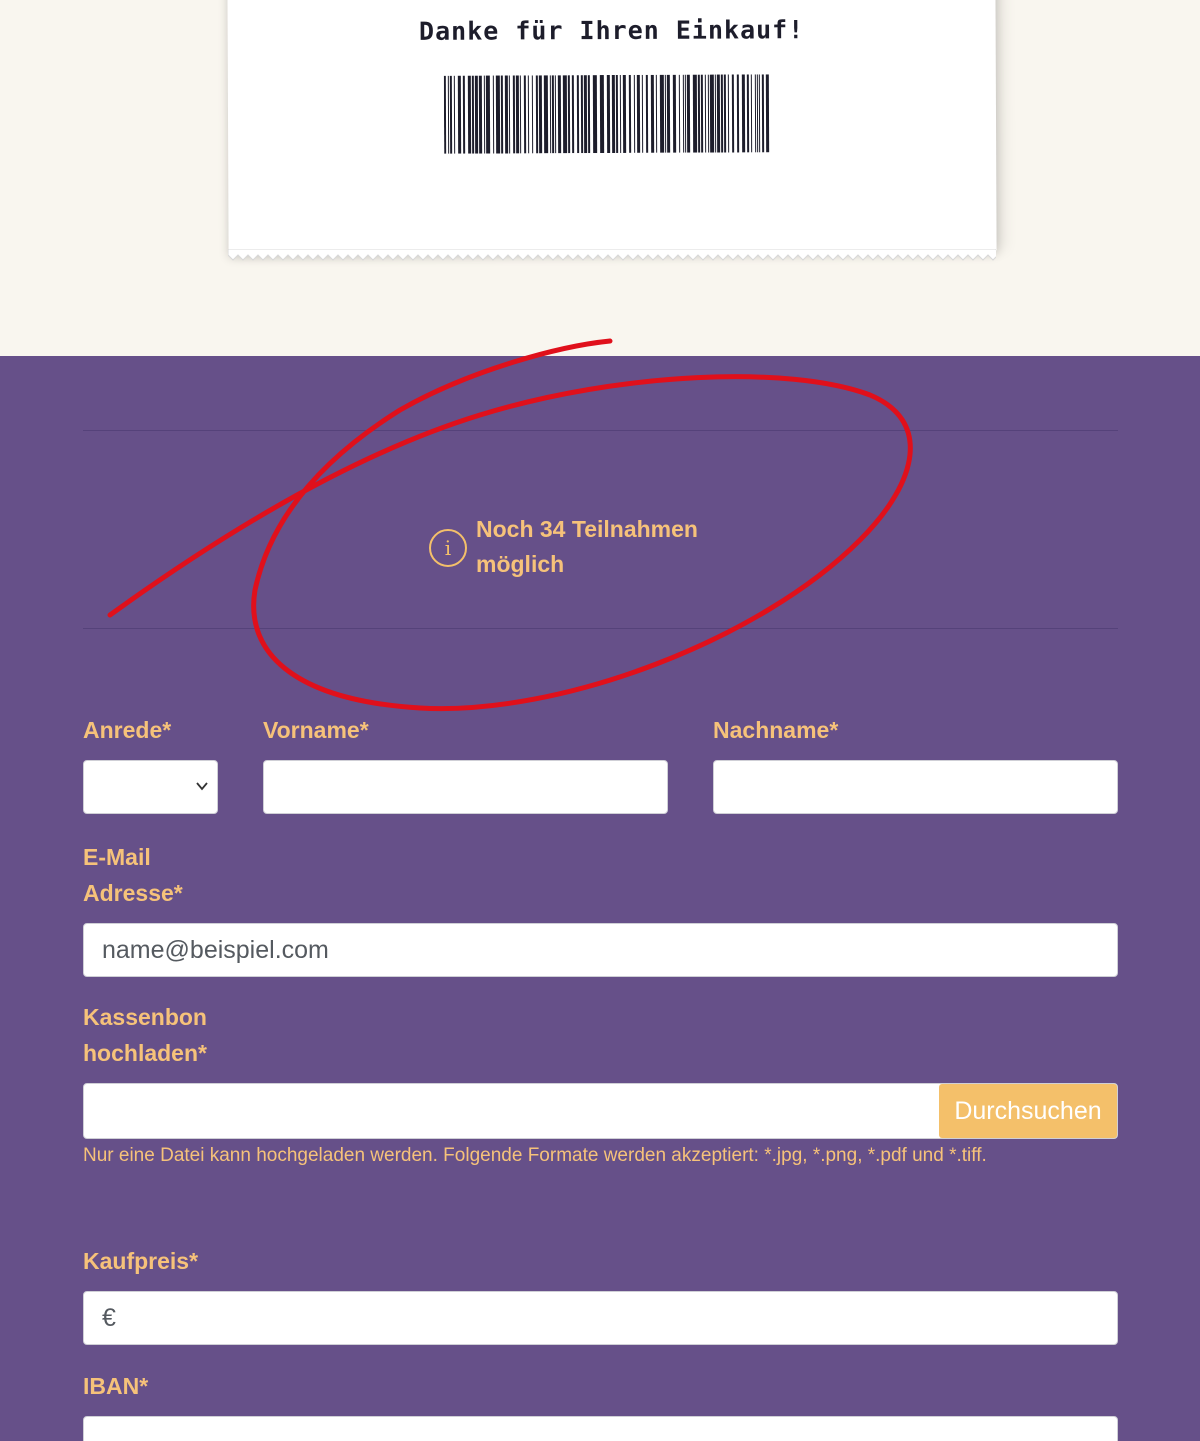 This screenshot has width=1200, height=1441. What do you see at coordinates (600, 1318) in the screenshot?
I see `price-input: €` at bounding box center [600, 1318].